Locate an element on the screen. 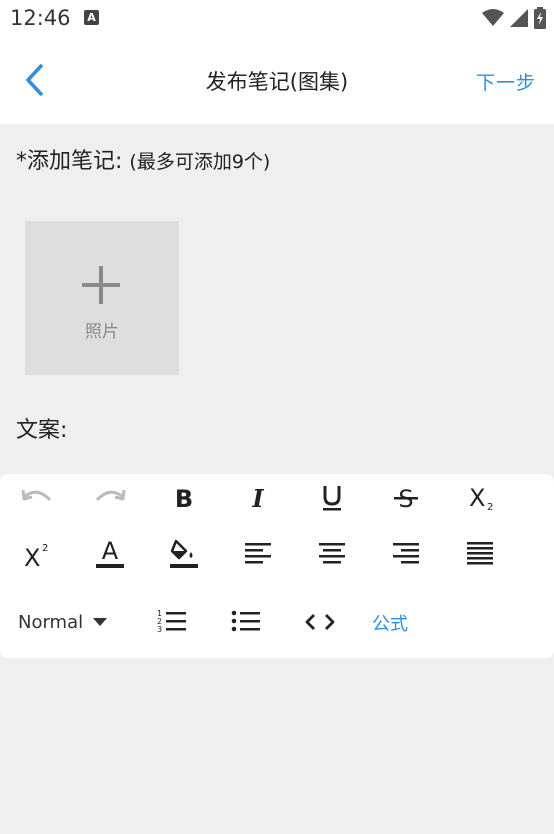  strikethrough-icon: S is located at coordinates (406, 498).